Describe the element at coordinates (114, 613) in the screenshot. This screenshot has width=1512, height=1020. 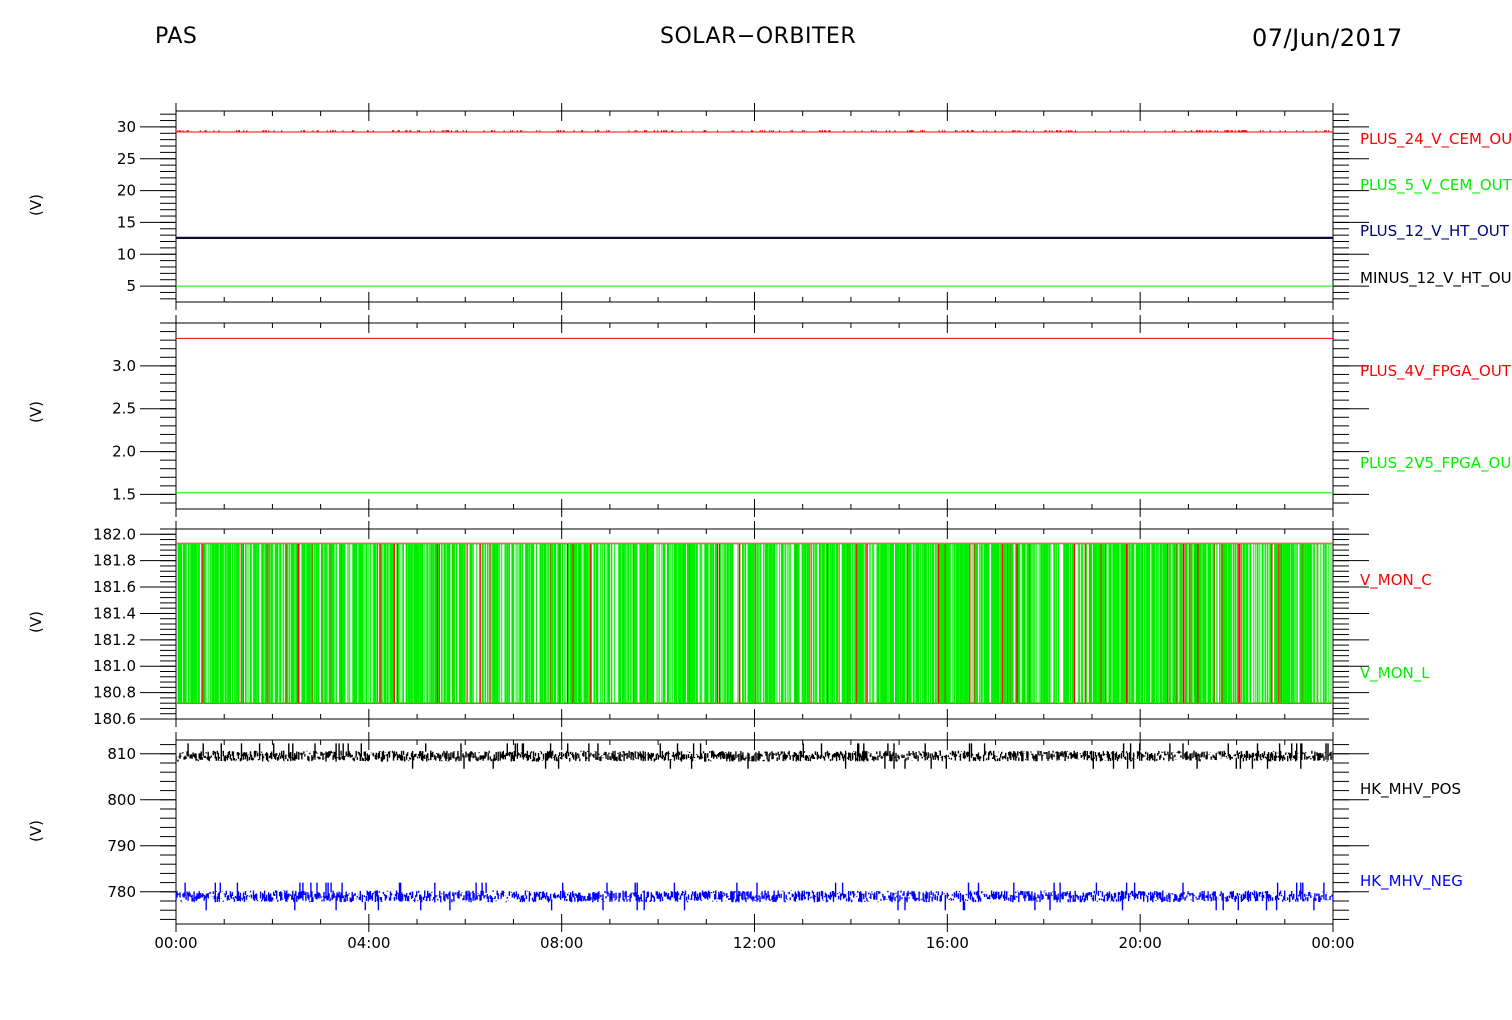
I see `y-tick-label: 181.4` at that location.